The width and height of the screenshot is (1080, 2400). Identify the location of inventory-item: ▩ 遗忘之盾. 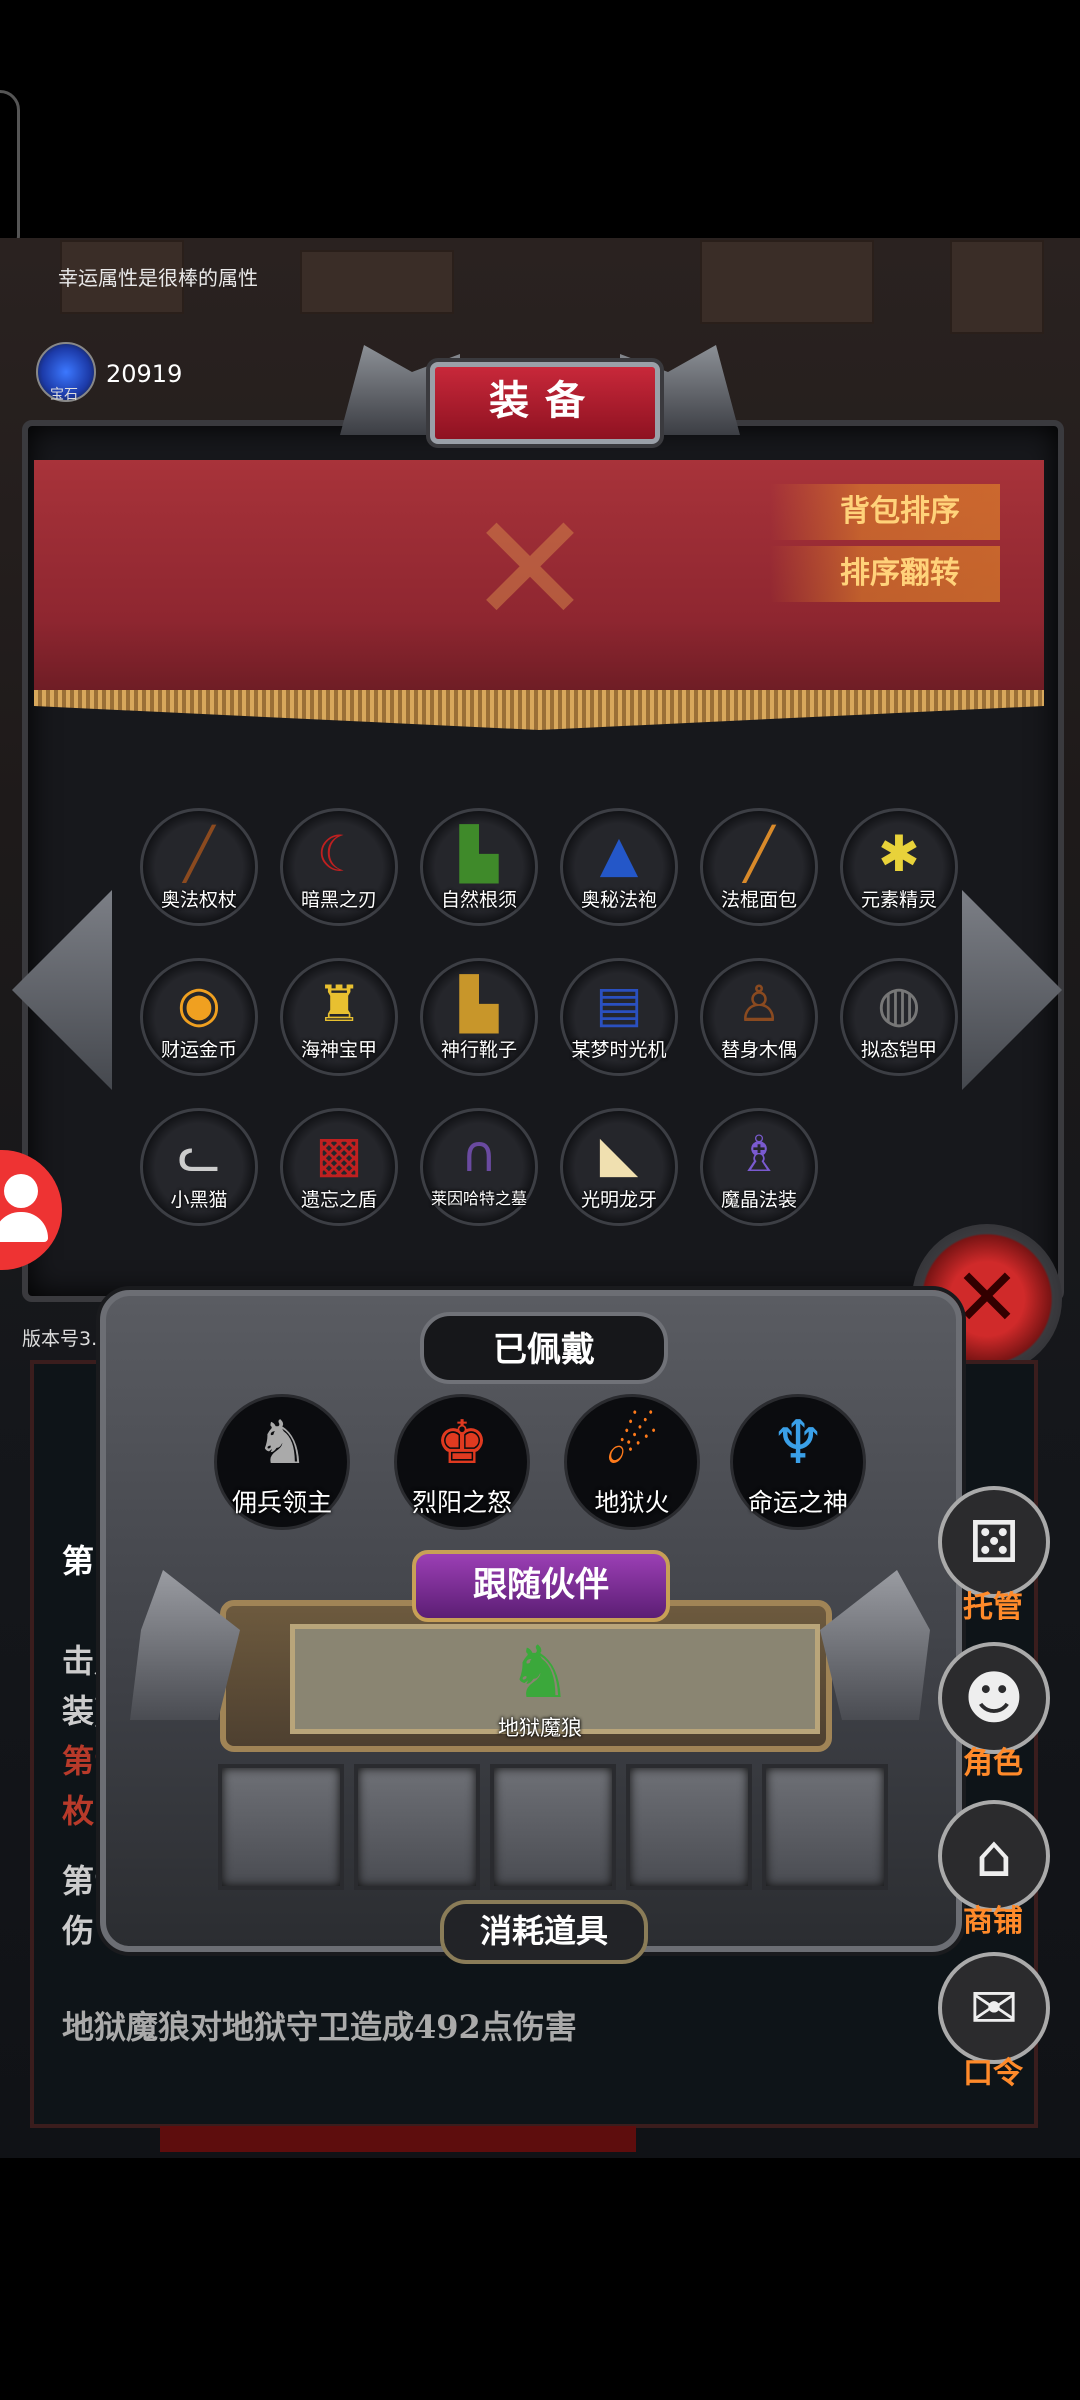
(339, 1167).